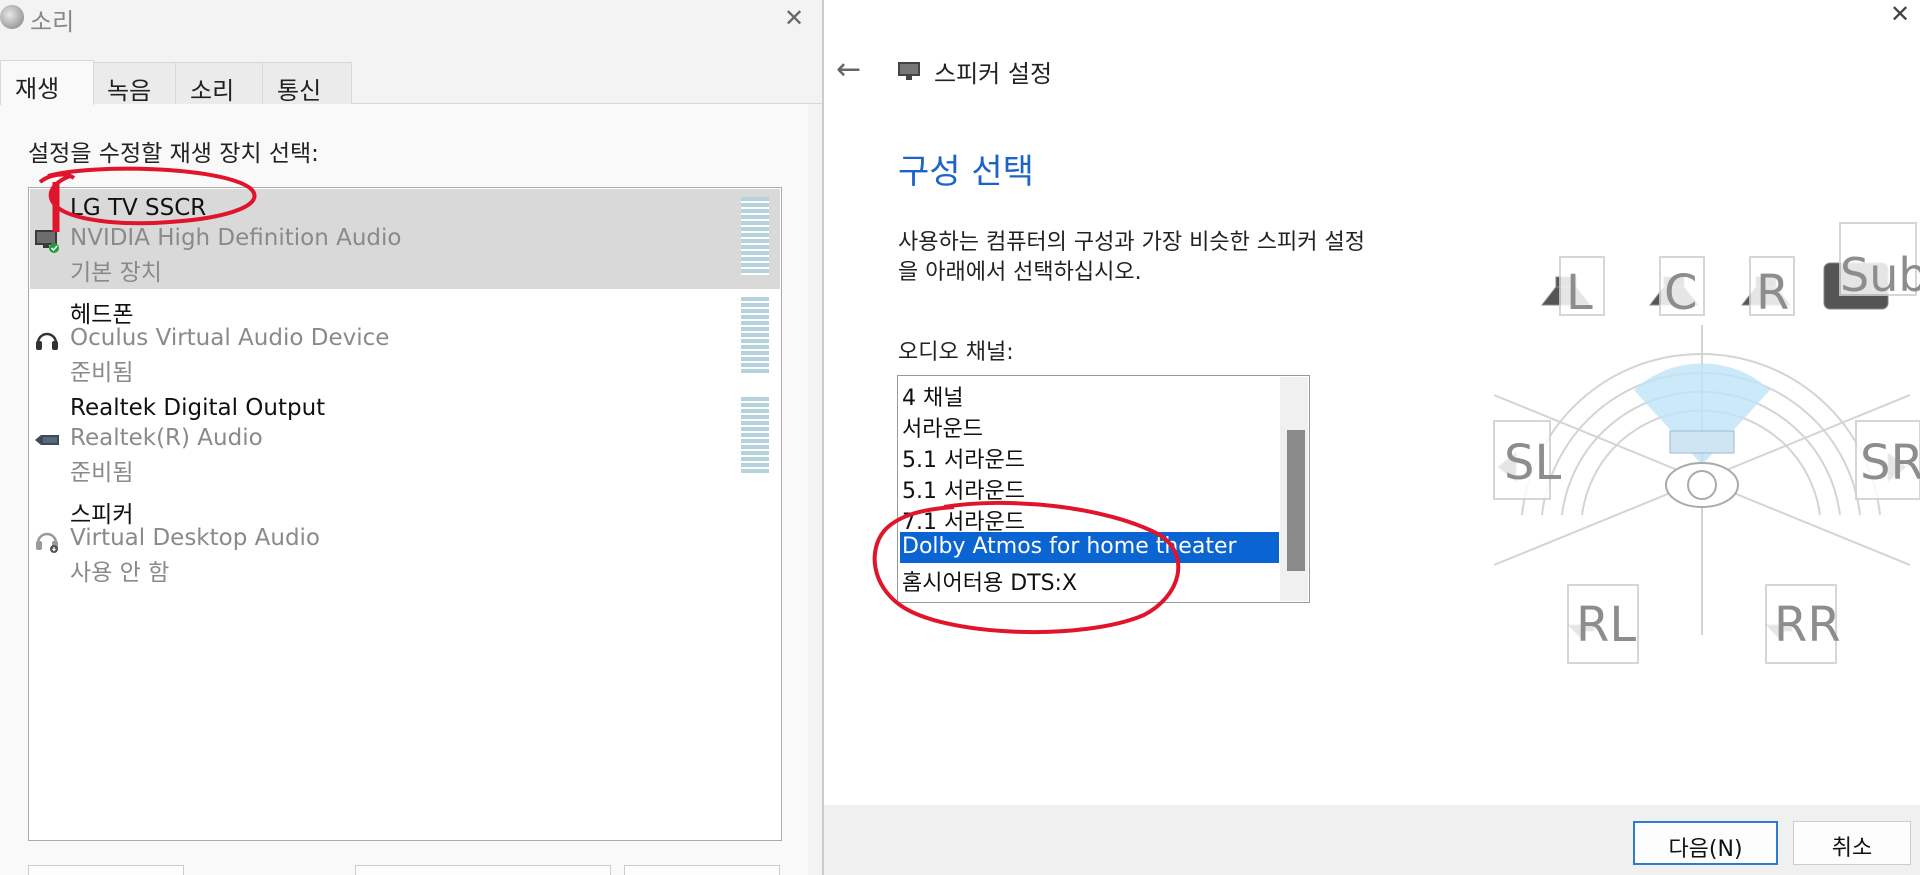 The image size is (1920, 875). What do you see at coordinates (848, 69) in the screenshot?
I see `back-arrow-icon: ←` at bounding box center [848, 69].